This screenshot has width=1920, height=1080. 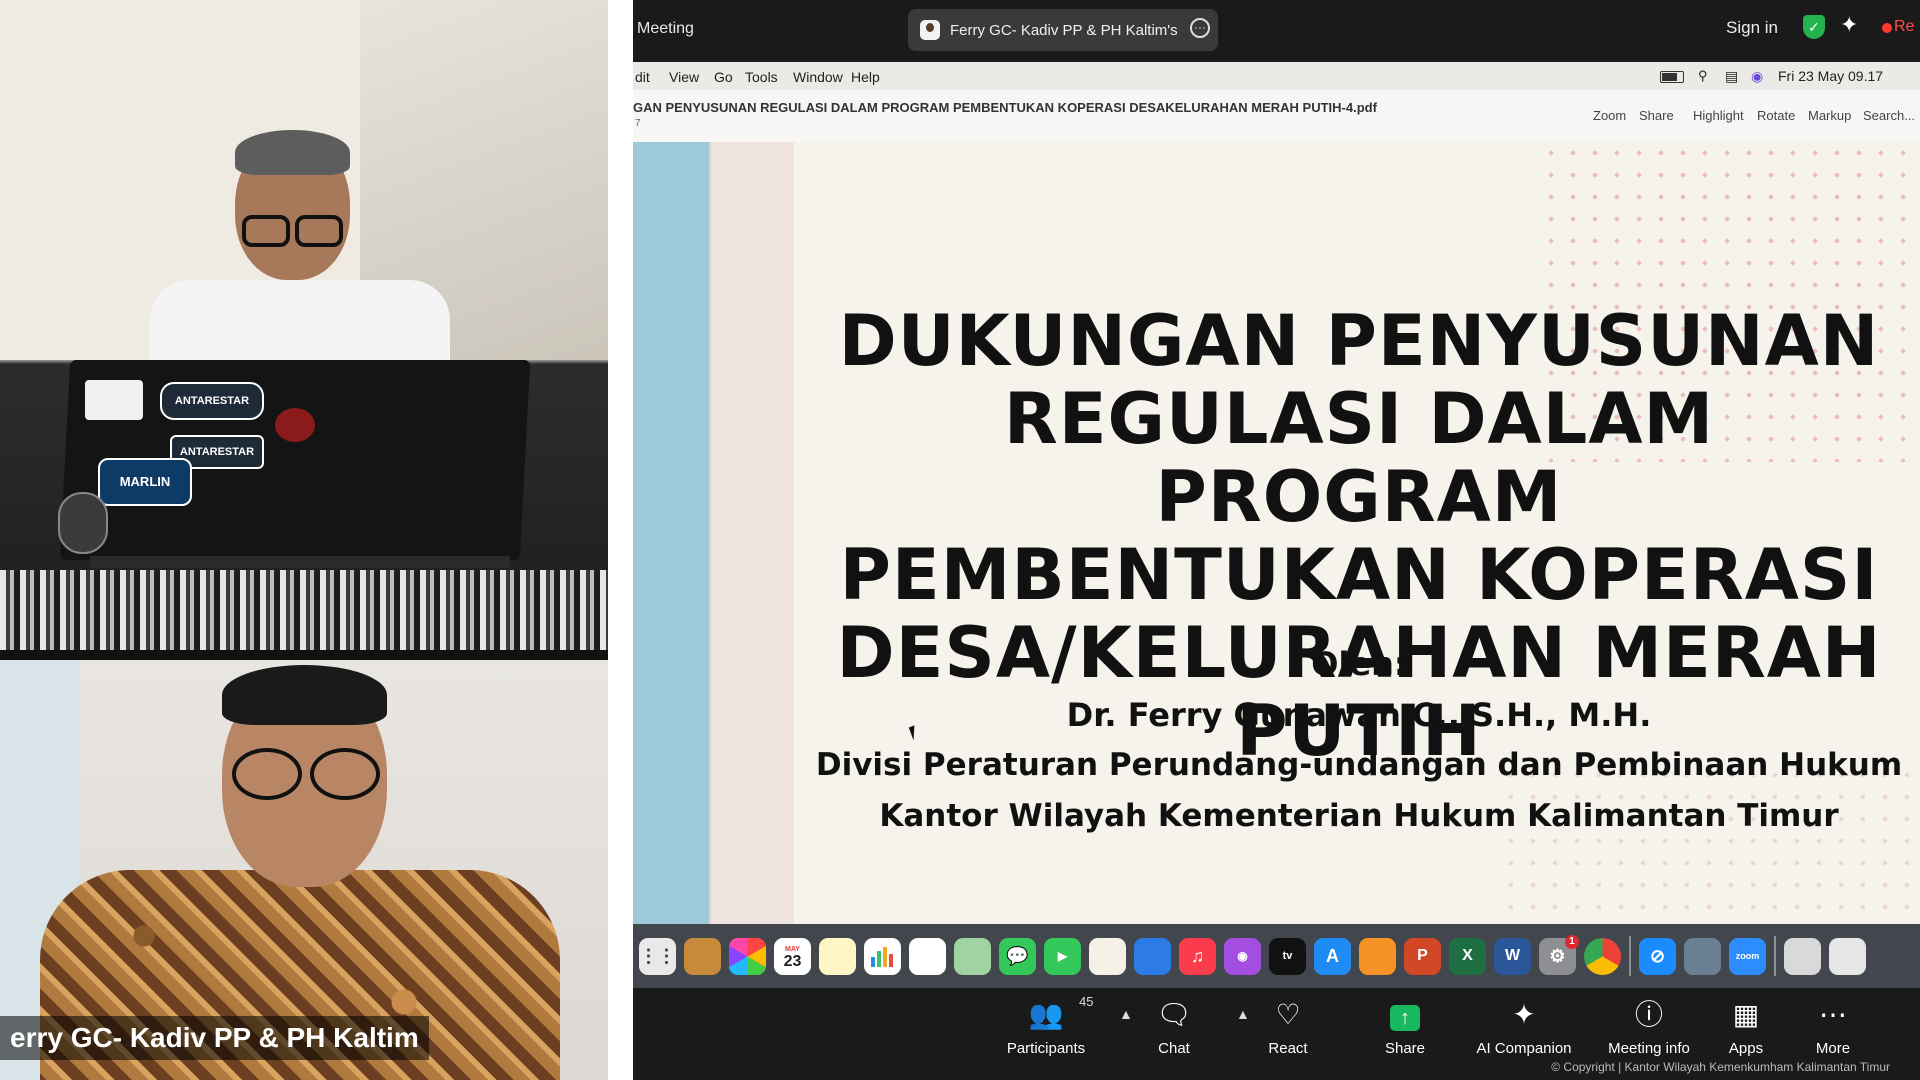 I want to click on menu-view: View, so click(x=684, y=77).